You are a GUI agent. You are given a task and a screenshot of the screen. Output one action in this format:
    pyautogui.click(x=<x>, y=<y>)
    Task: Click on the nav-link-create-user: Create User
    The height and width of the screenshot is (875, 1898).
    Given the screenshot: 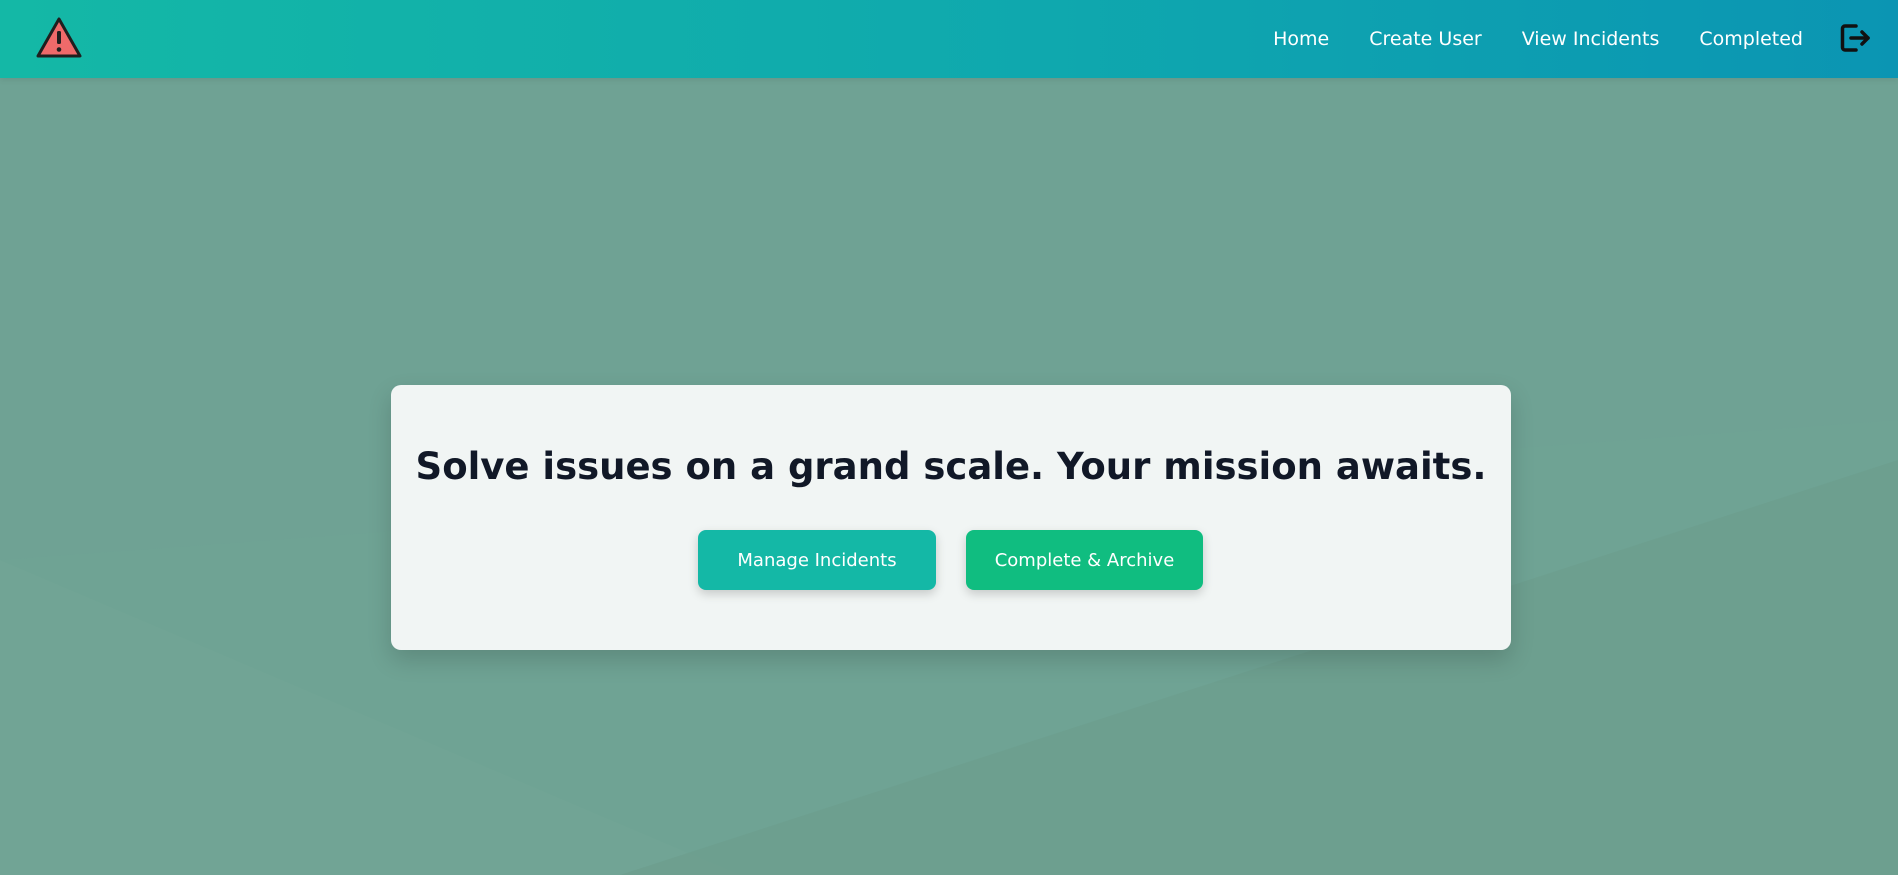 What is the action you would take?
    pyautogui.click(x=1425, y=39)
    